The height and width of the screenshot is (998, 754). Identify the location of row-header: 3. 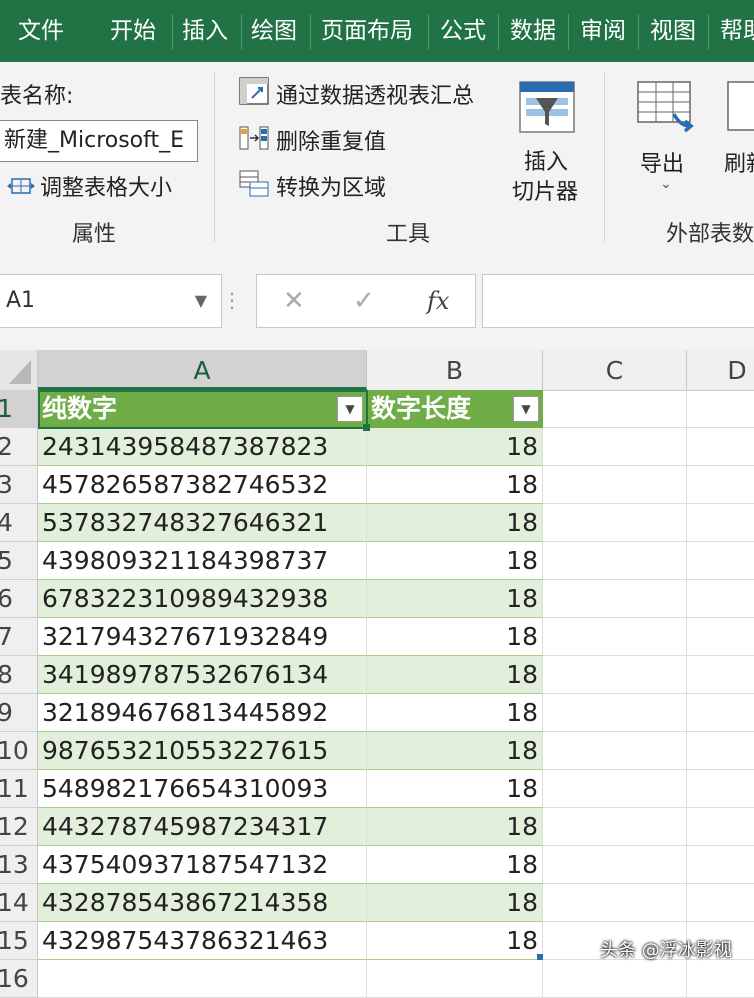
(19, 485).